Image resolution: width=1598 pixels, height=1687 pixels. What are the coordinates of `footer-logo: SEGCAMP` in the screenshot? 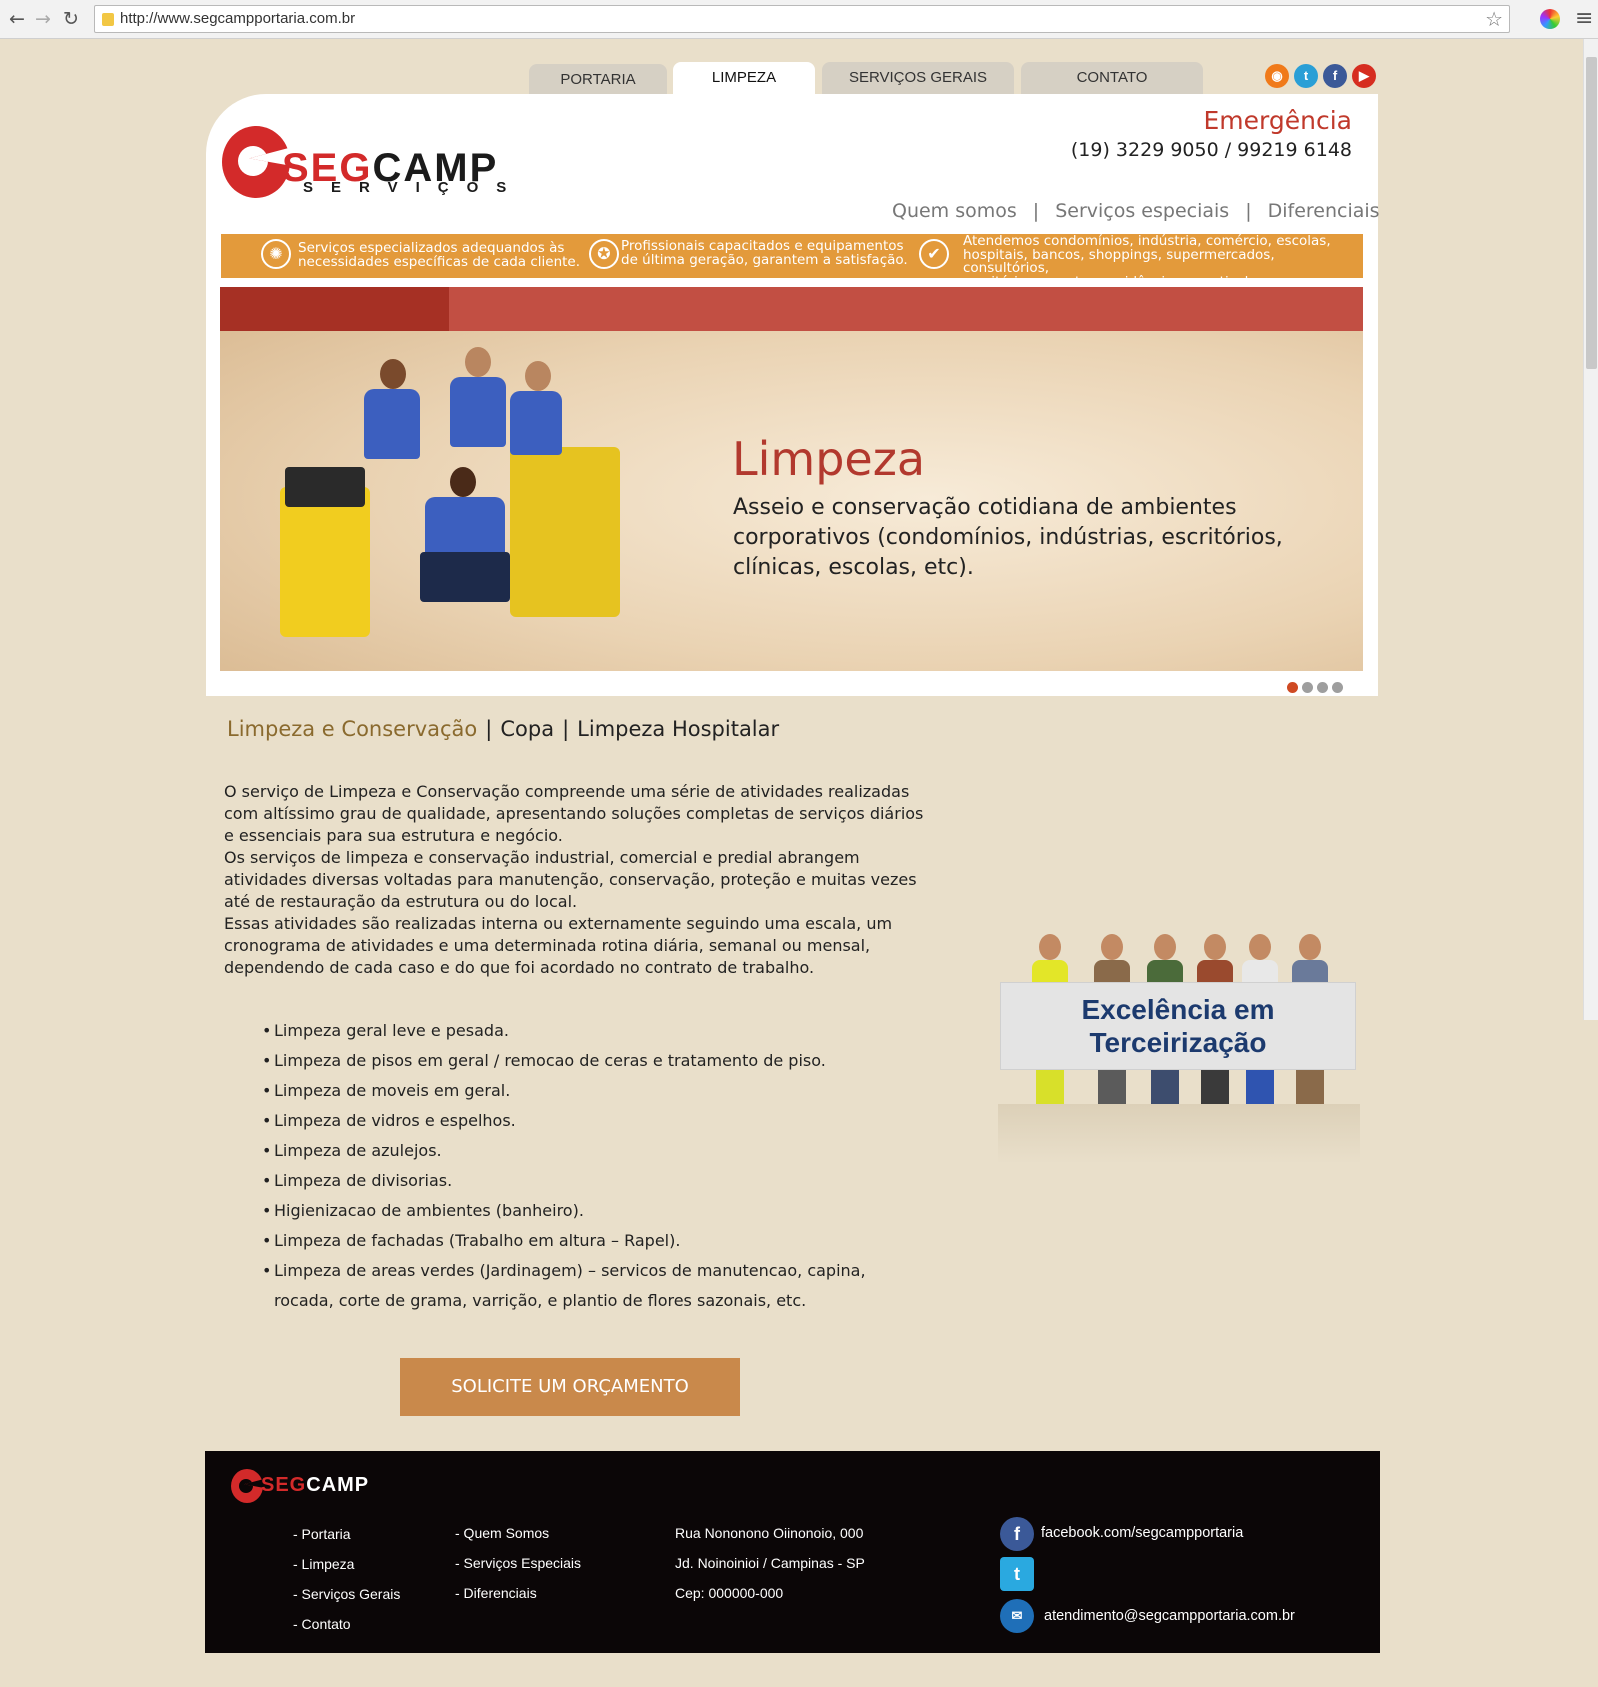 It's located at (315, 1485).